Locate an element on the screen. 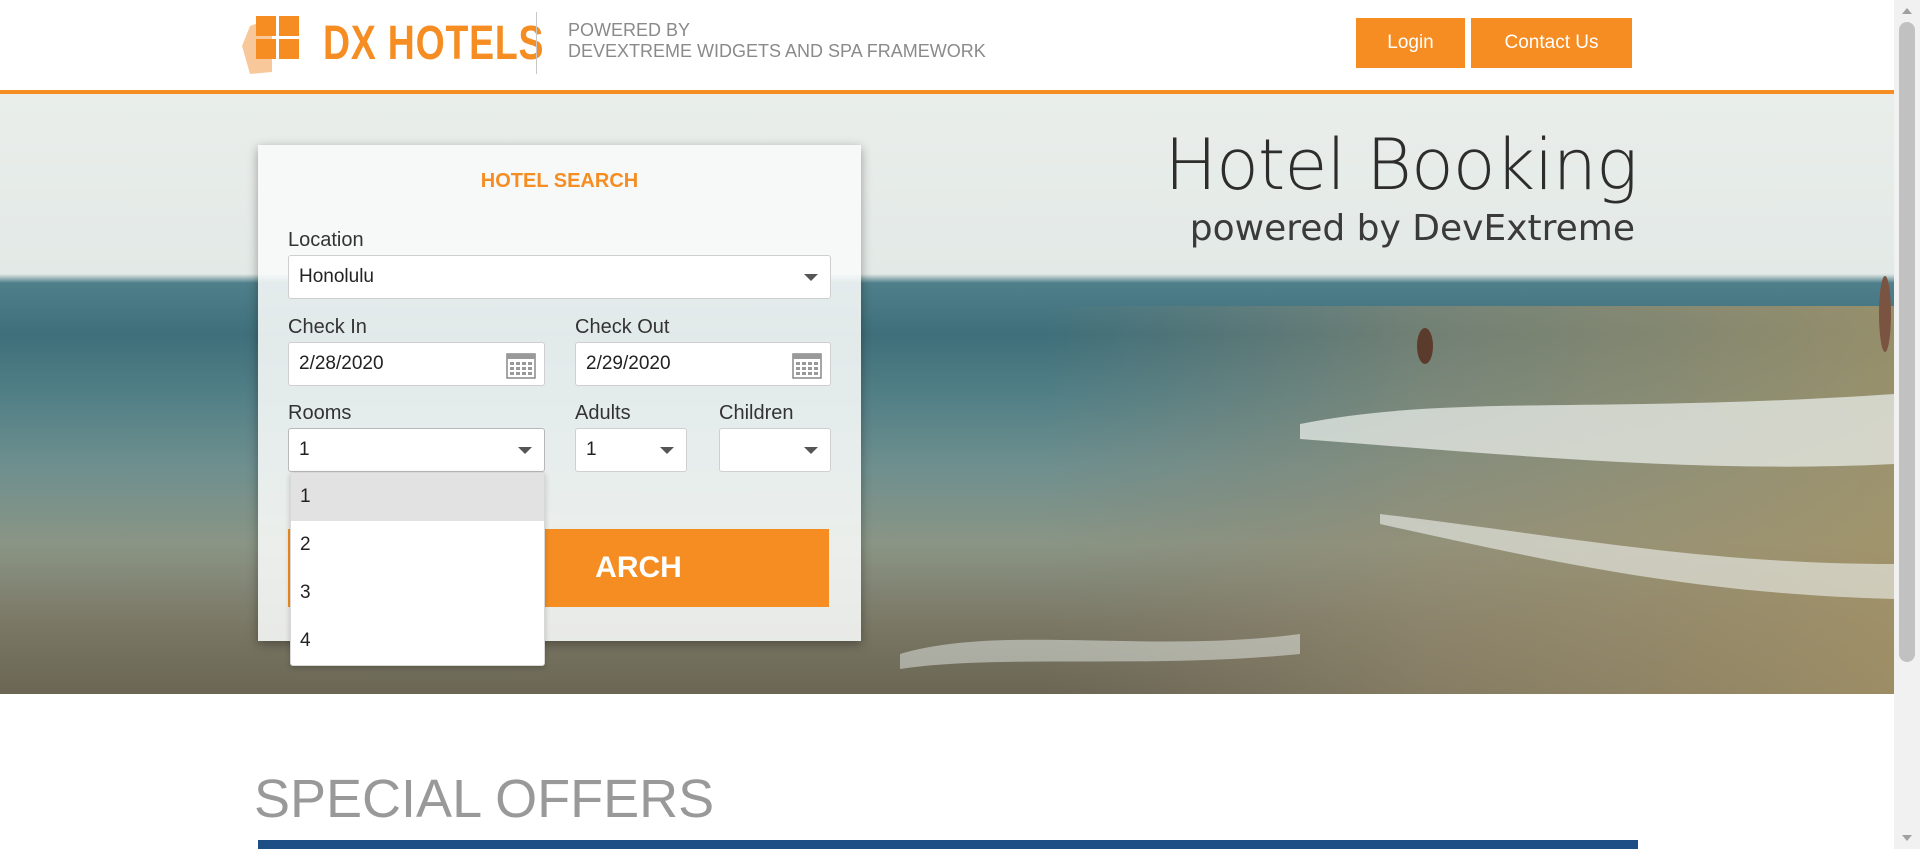 This screenshot has width=1920, height=849. special-offers-title: SPECIAL OFFERS is located at coordinates (484, 799).